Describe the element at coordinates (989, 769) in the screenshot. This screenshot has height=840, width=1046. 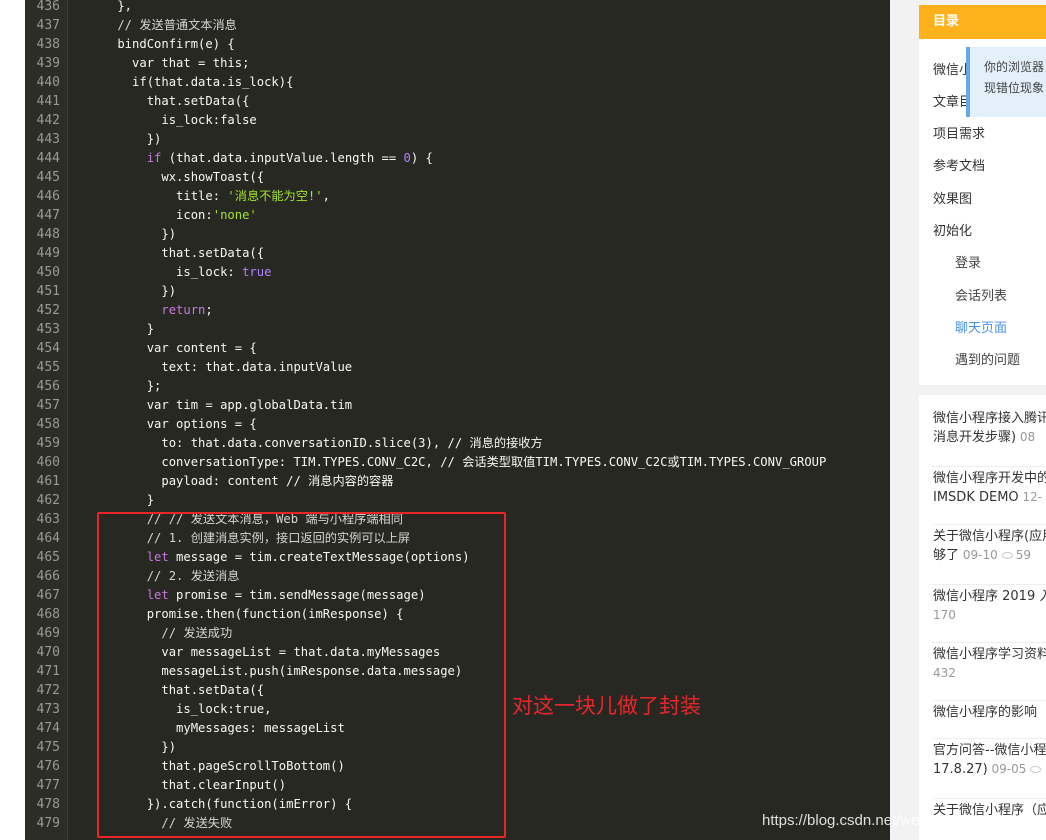
I see `related-article-6: 官方问答--微信小程 17.8.27) 09-05` at that location.